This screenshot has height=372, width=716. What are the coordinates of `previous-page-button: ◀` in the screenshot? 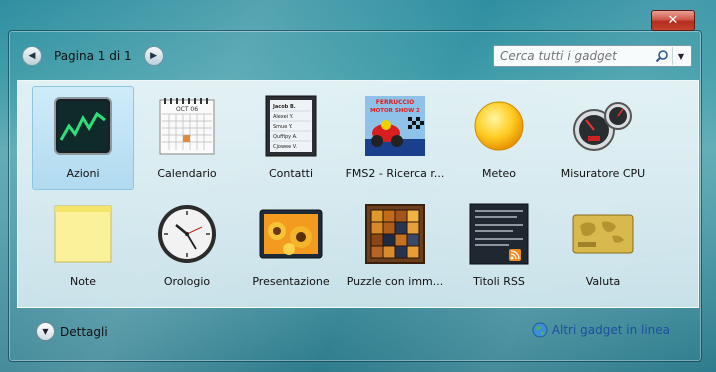 It's located at (32, 56).